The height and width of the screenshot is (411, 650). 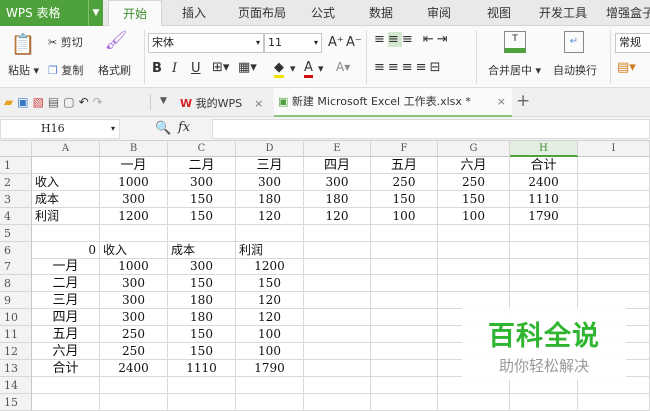 What do you see at coordinates (474, 267) in the screenshot?
I see `cell-G7` at bounding box center [474, 267].